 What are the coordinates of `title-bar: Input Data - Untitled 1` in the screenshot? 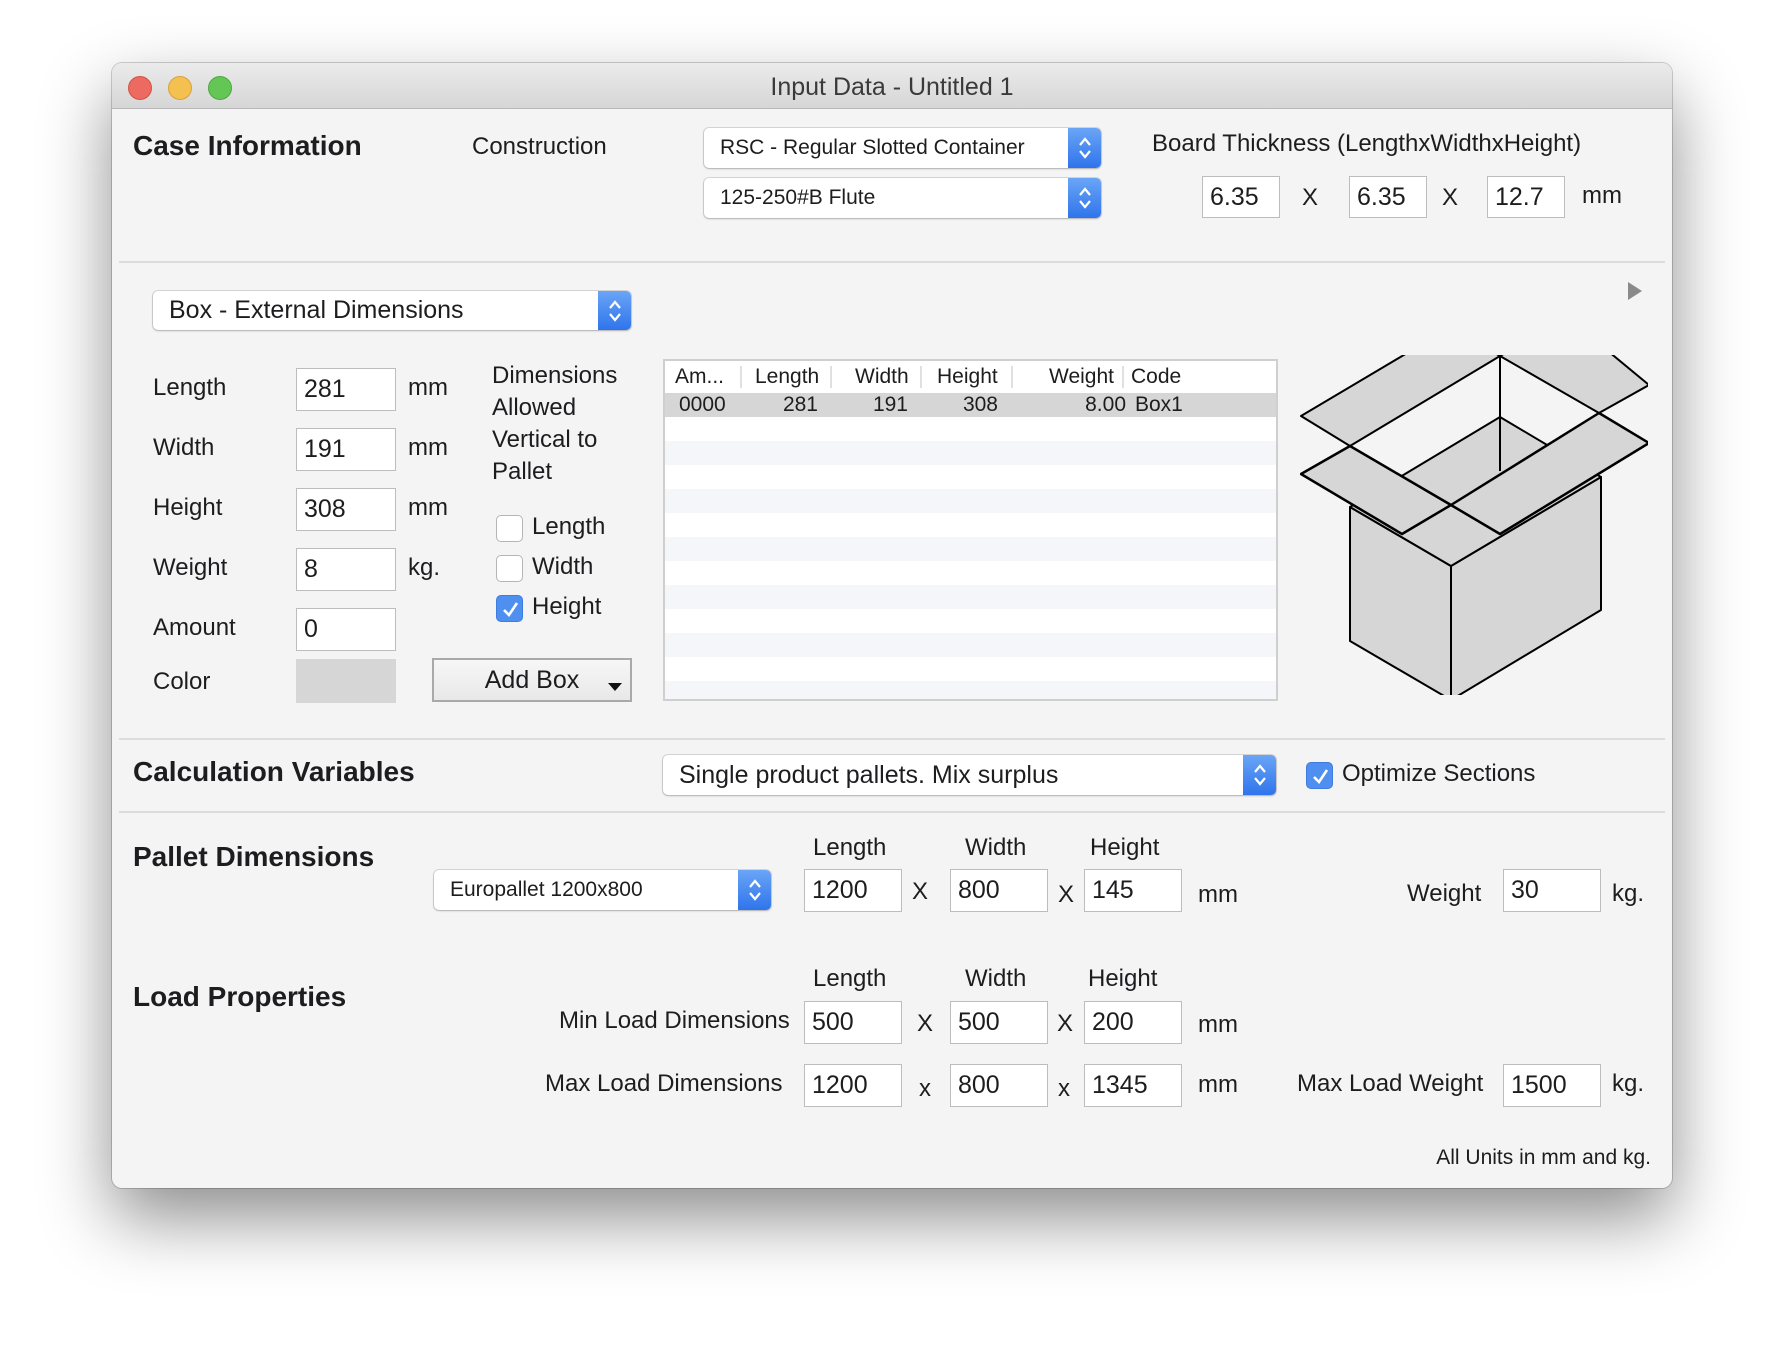 It's located at (892, 86).